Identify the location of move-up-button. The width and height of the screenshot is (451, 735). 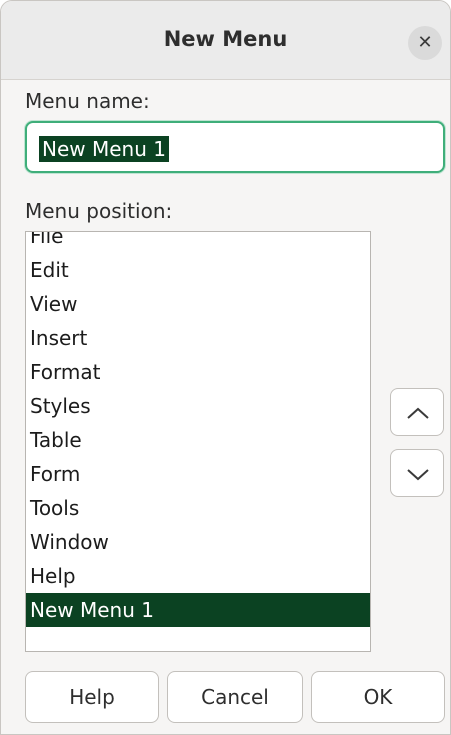
(417, 412).